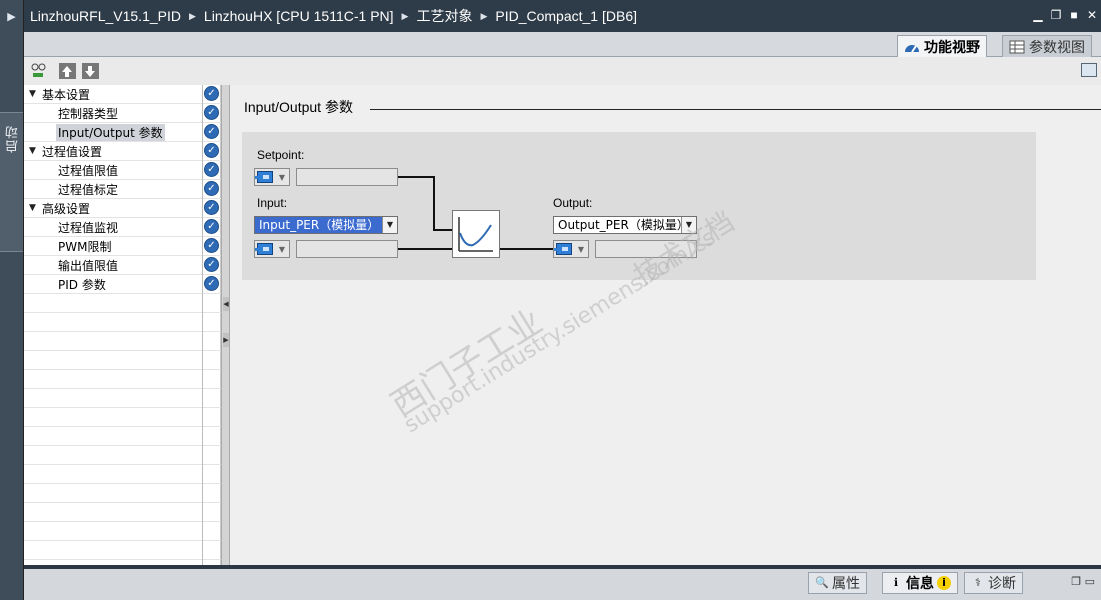 Image resolution: width=1101 pixels, height=600 pixels. What do you see at coordinates (272, 203) in the screenshot?
I see `input-label: Input:` at bounding box center [272, 203].